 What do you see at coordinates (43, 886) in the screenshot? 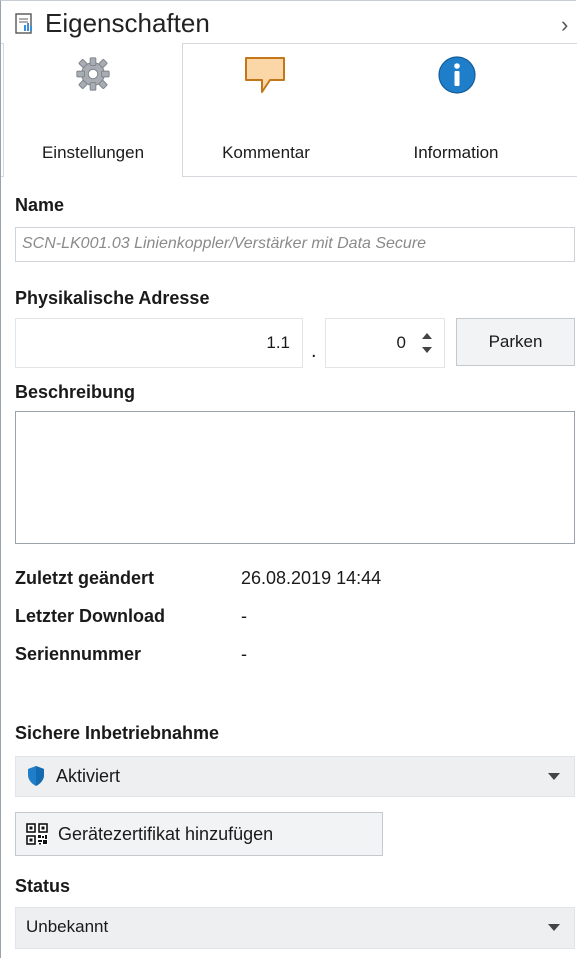
I see `status-label: Status` at bounding box center [43, 886].